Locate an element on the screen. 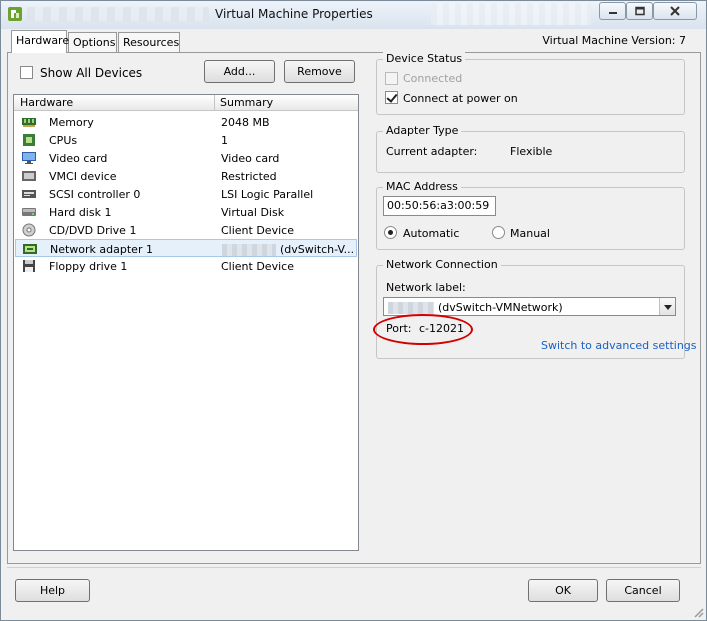 The width and height of the screenshot is (707, 621). adapter-type-title: Adapter Type is located at coordinates (422, 130).